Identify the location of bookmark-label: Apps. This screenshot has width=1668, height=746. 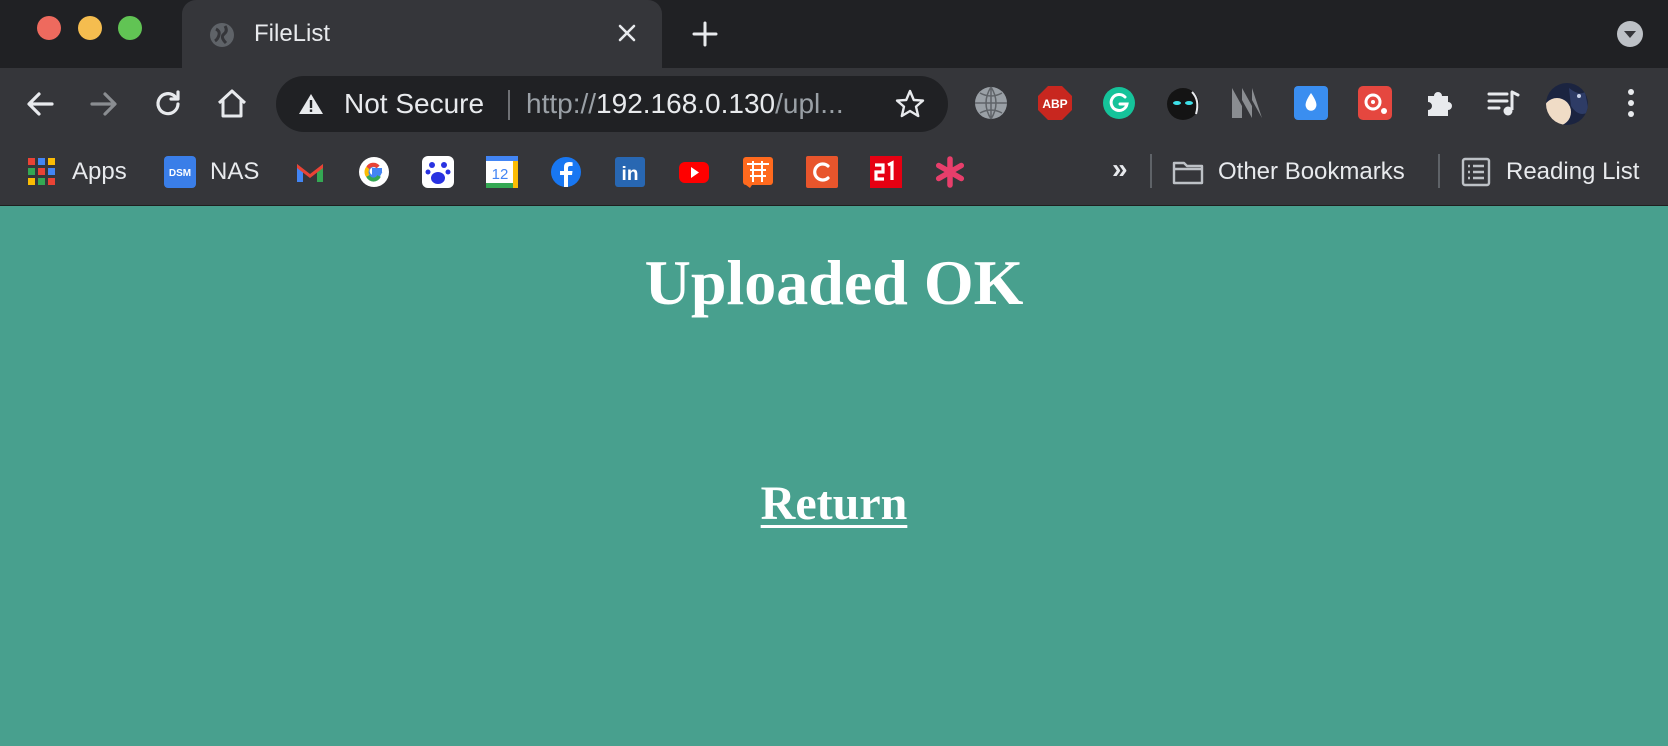
(99, 171).